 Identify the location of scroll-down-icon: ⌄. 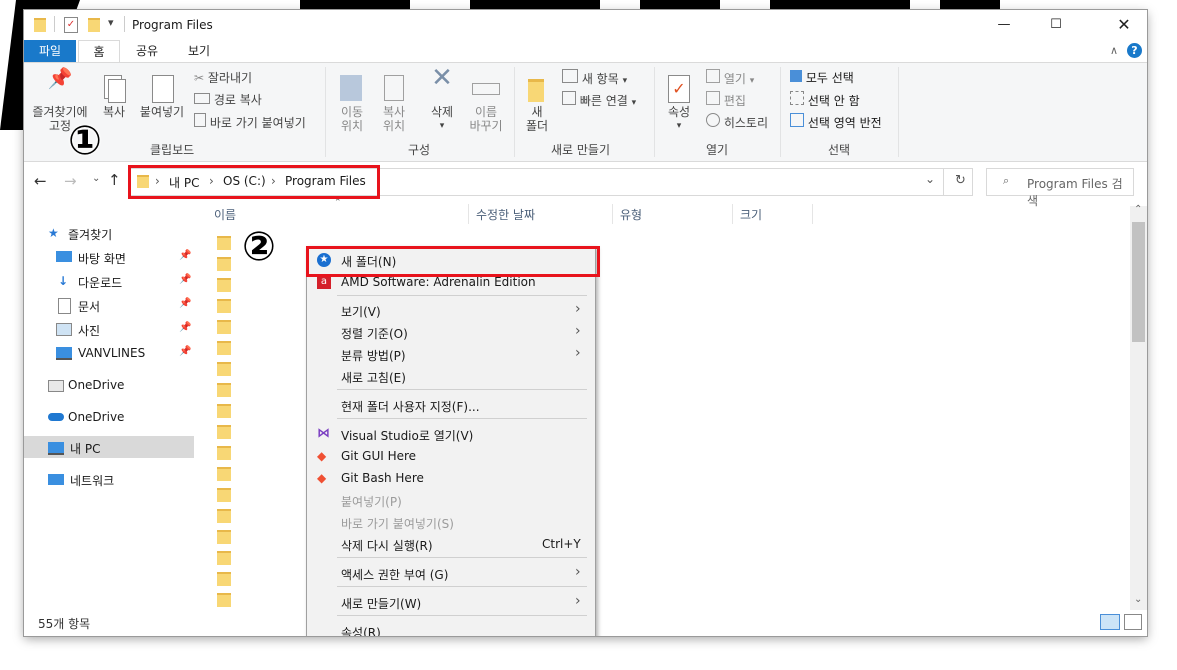
(1138, 599).